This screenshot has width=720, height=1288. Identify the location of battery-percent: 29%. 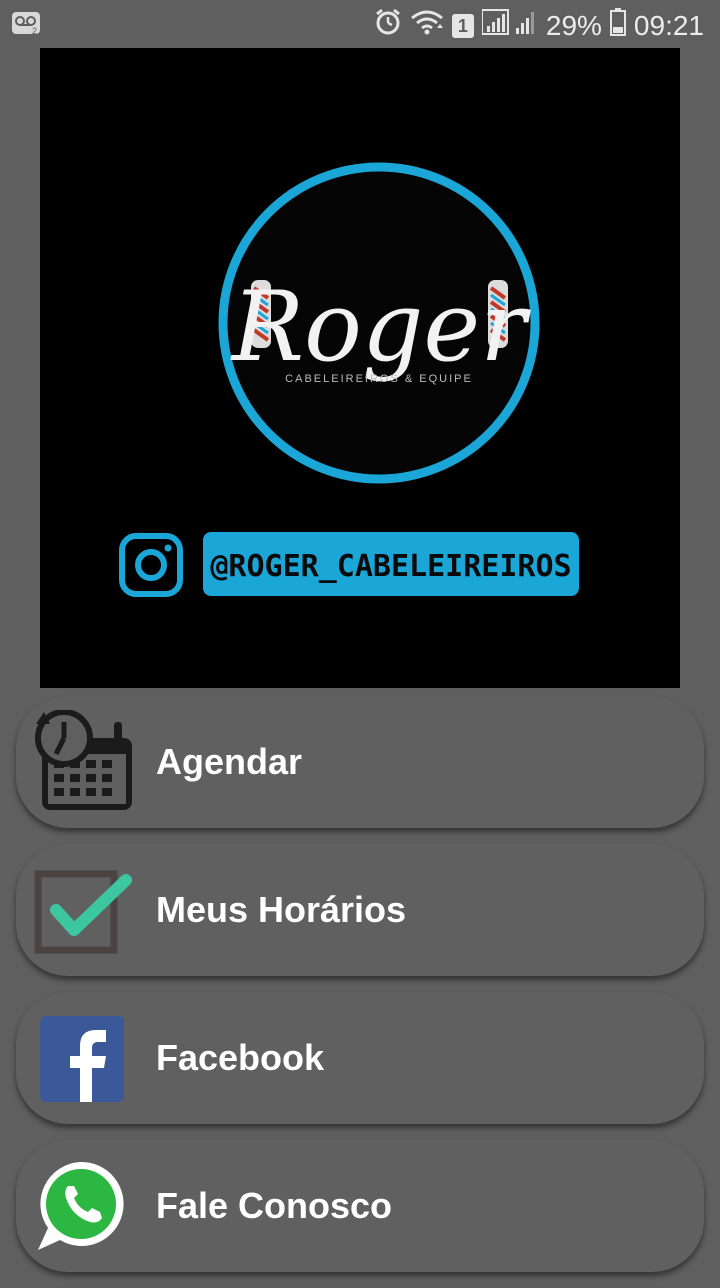
(573, 25).